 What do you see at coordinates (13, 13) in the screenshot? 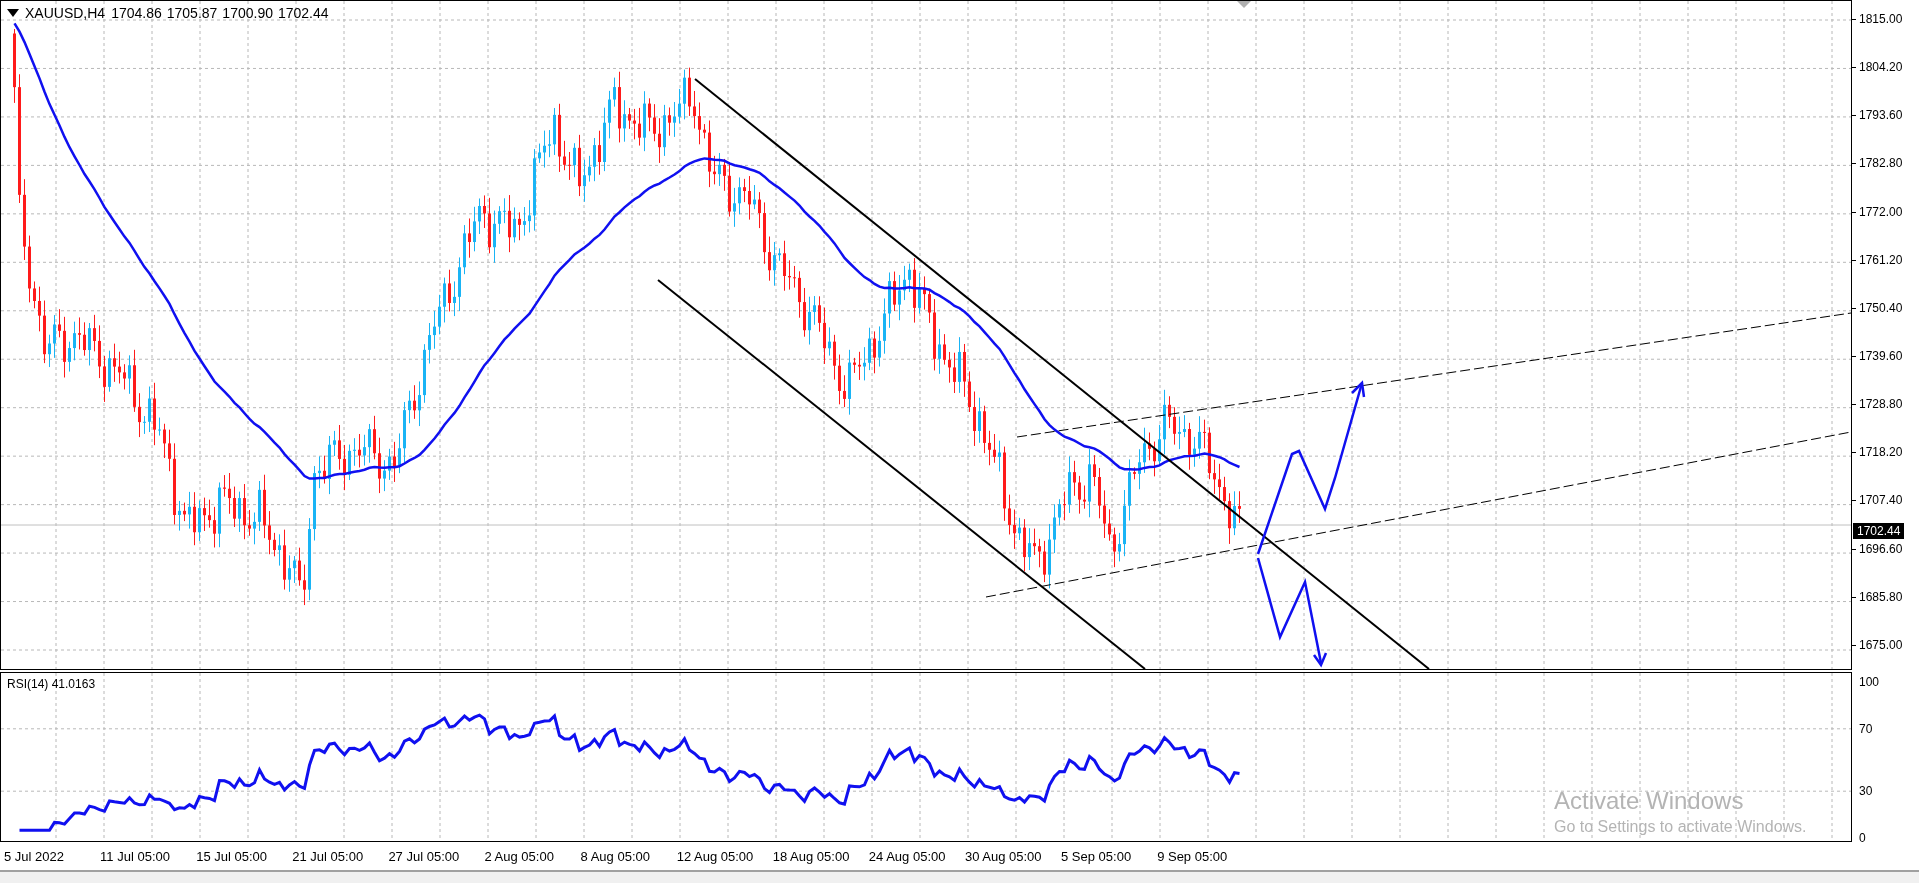
I see `dropdown-triangle-icon` at bounding box center [13, 13].